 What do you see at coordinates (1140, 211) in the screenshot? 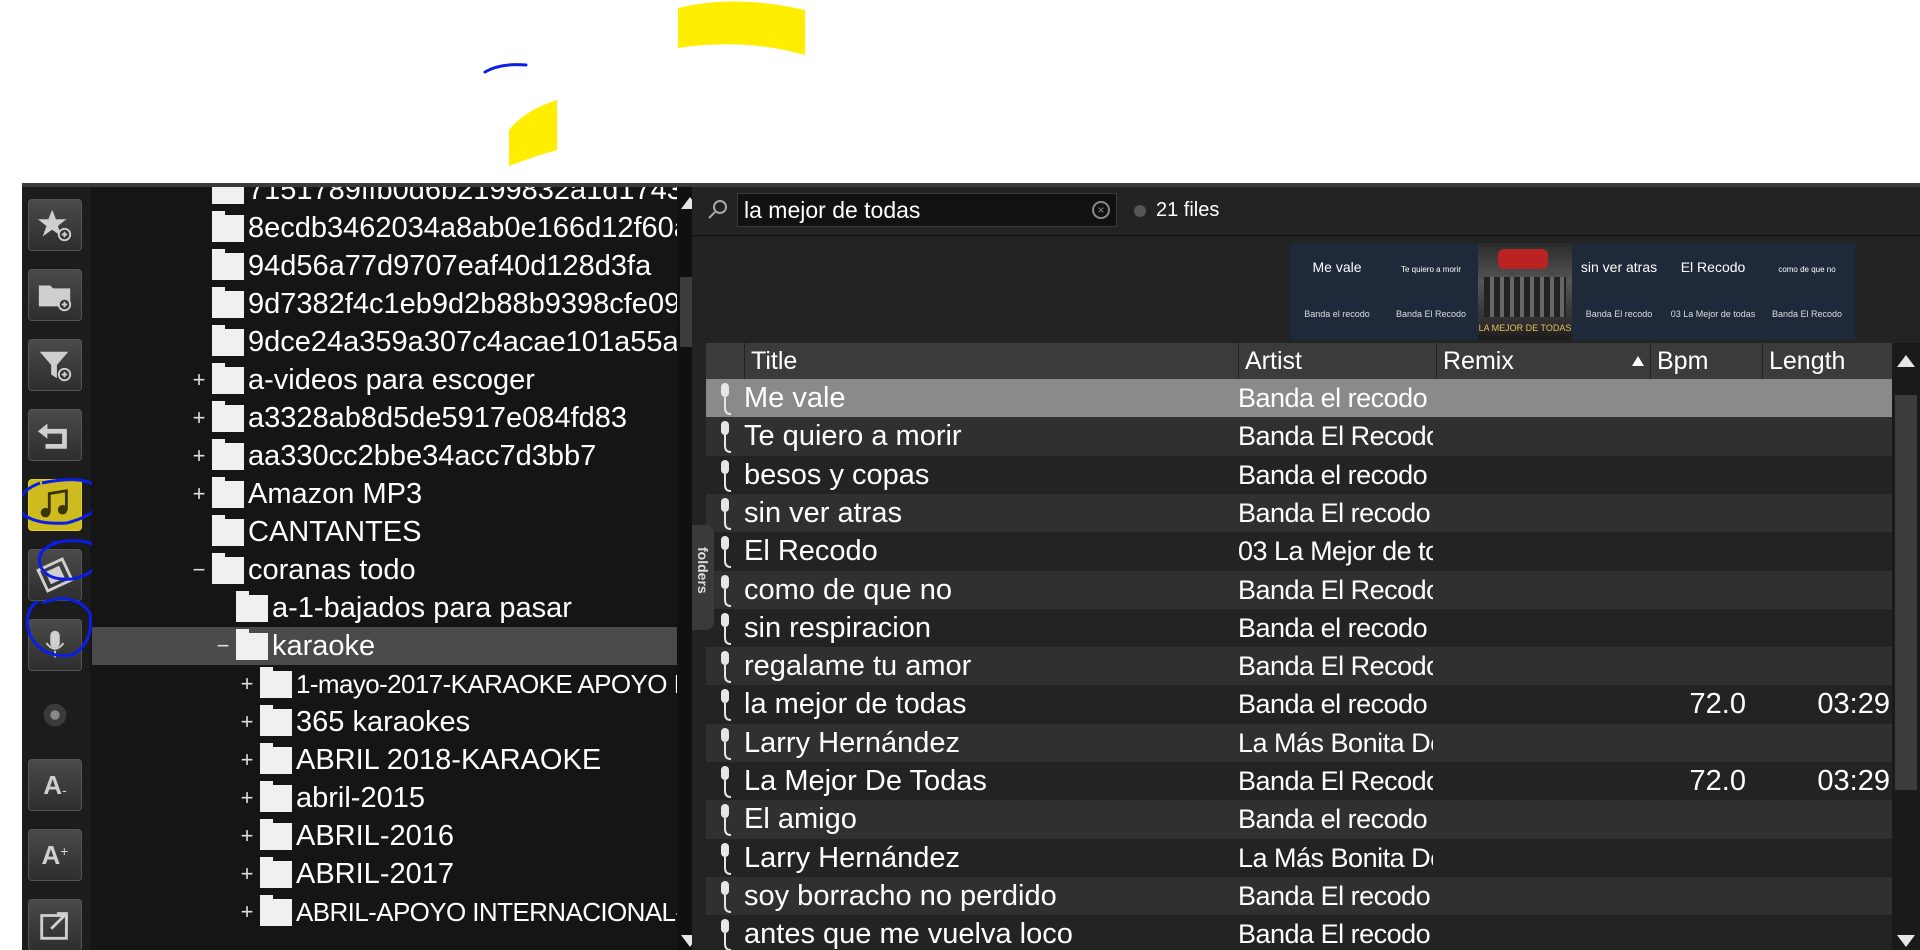
I see `search-options-icon` at bounding box center [1140, 211].